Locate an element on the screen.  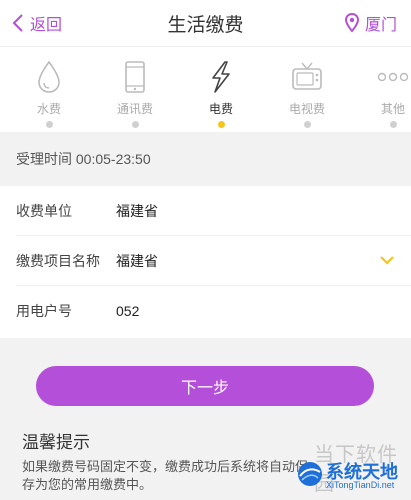
service-hours: 受理时间 00:05-23:50 is located at coordinates (205, 159).